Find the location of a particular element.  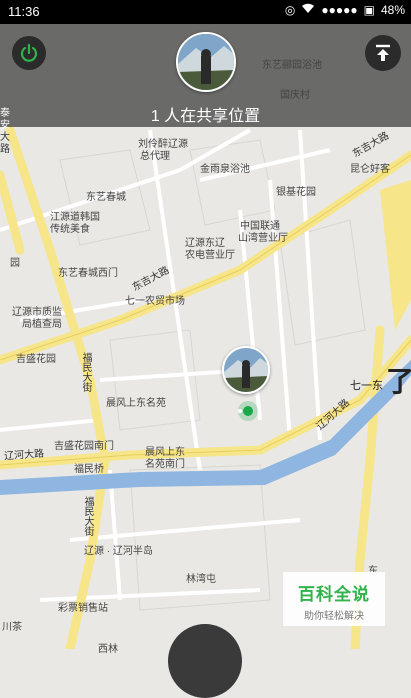

label-jisheng-huayuan: 吉盛花园 is located at coordinates (36, 359).